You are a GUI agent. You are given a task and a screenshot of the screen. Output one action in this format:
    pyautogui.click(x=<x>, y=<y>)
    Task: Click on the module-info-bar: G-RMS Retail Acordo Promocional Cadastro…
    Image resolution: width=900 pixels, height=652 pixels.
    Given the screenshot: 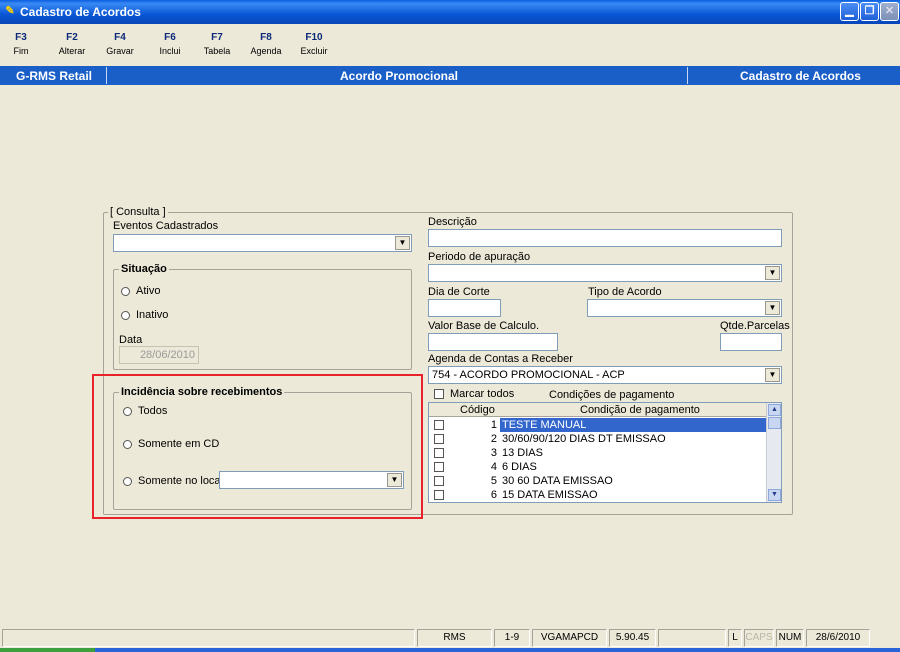 What is the action you would take?
    pyautogui.click(x=450, y=75)
    